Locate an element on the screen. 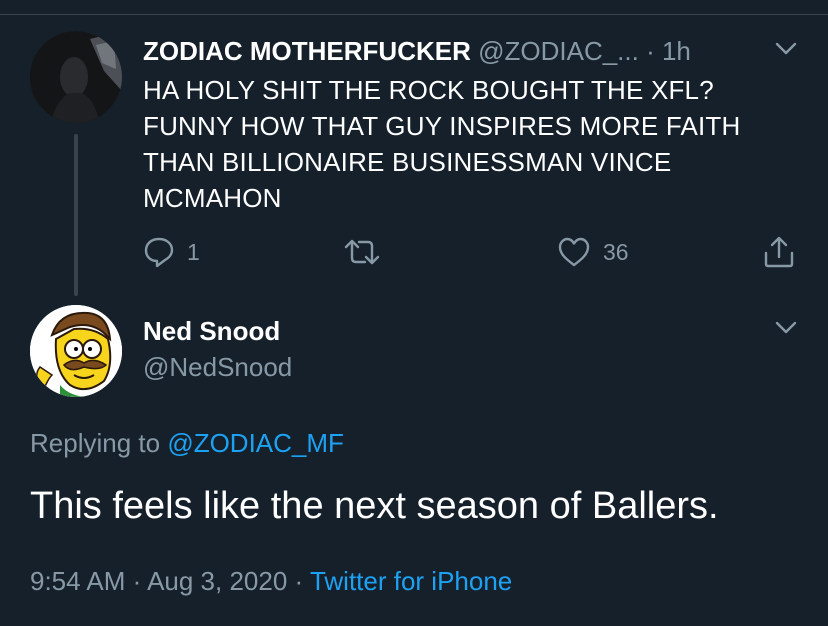 The width and height of the screenshot is (828, 626). reply-avatar-image is located at coordinates (76, 351).